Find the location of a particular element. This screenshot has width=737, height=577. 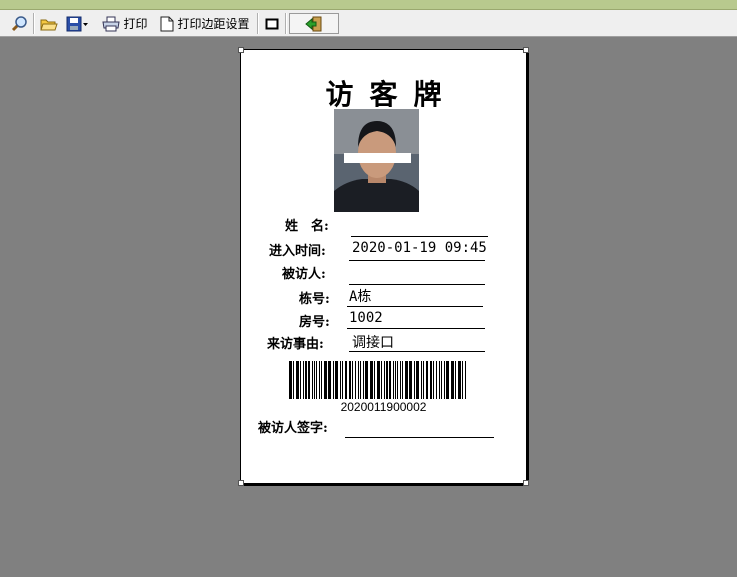

visit-reason-label: 来访事由: is located at coordinates (295, 344).